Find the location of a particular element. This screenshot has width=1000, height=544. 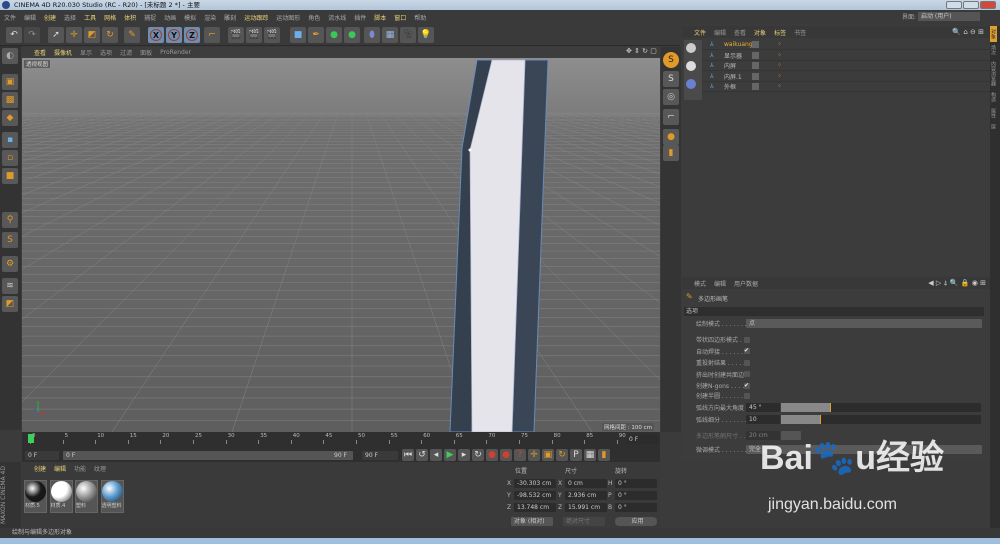

size-field: 2.936 cm is located at coordinates (586, 495).